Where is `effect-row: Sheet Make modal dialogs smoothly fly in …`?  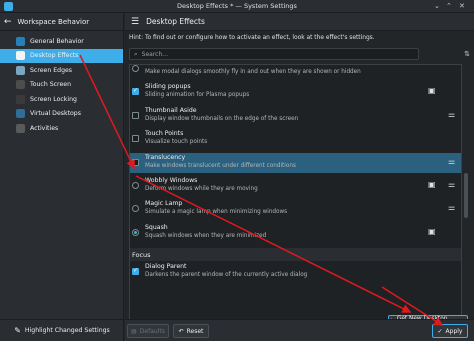
effect-row: Sheet Make modal dialogs smoothly fly in … is located at coordinates (295, 72).